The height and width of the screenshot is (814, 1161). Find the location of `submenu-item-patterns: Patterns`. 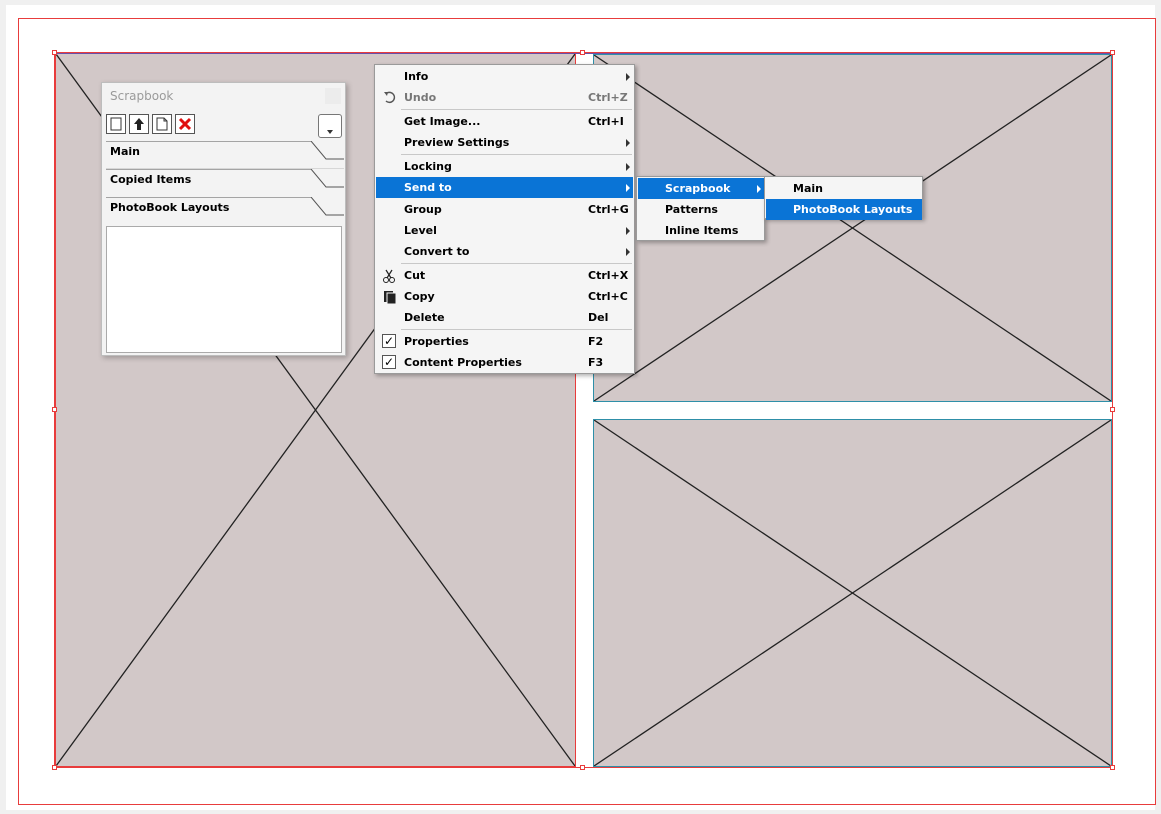

submenu-item-patterns: Patterns is located at coordinates (701, 209).